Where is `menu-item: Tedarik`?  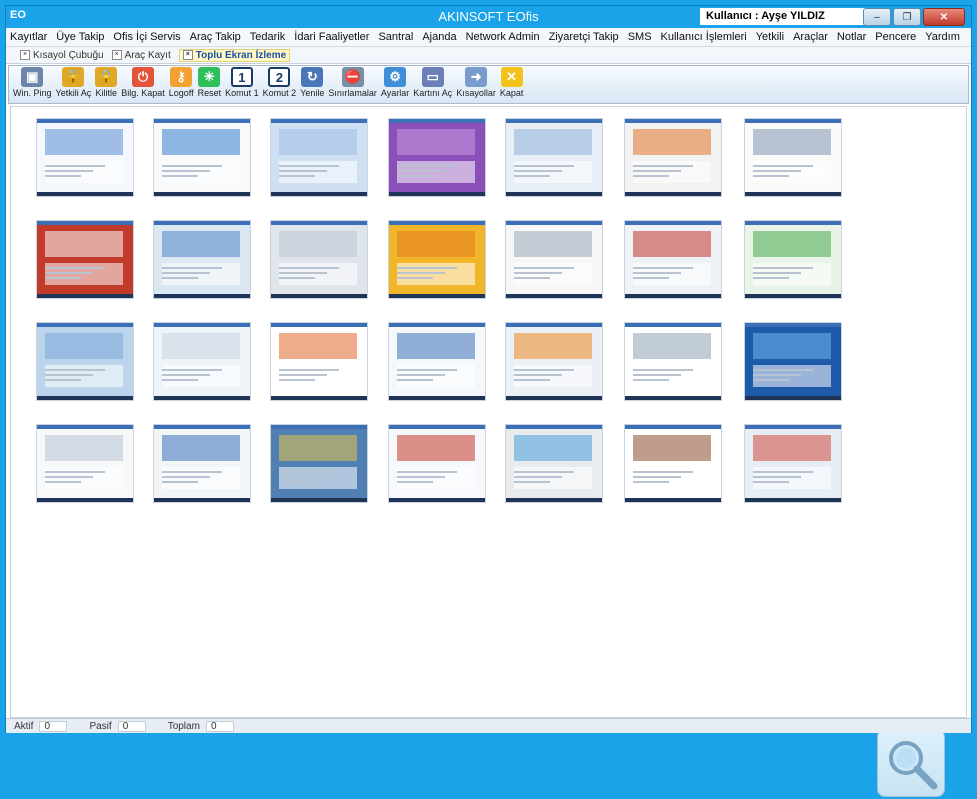 menu-item: Tedarik is located at coordinates (267, 37).